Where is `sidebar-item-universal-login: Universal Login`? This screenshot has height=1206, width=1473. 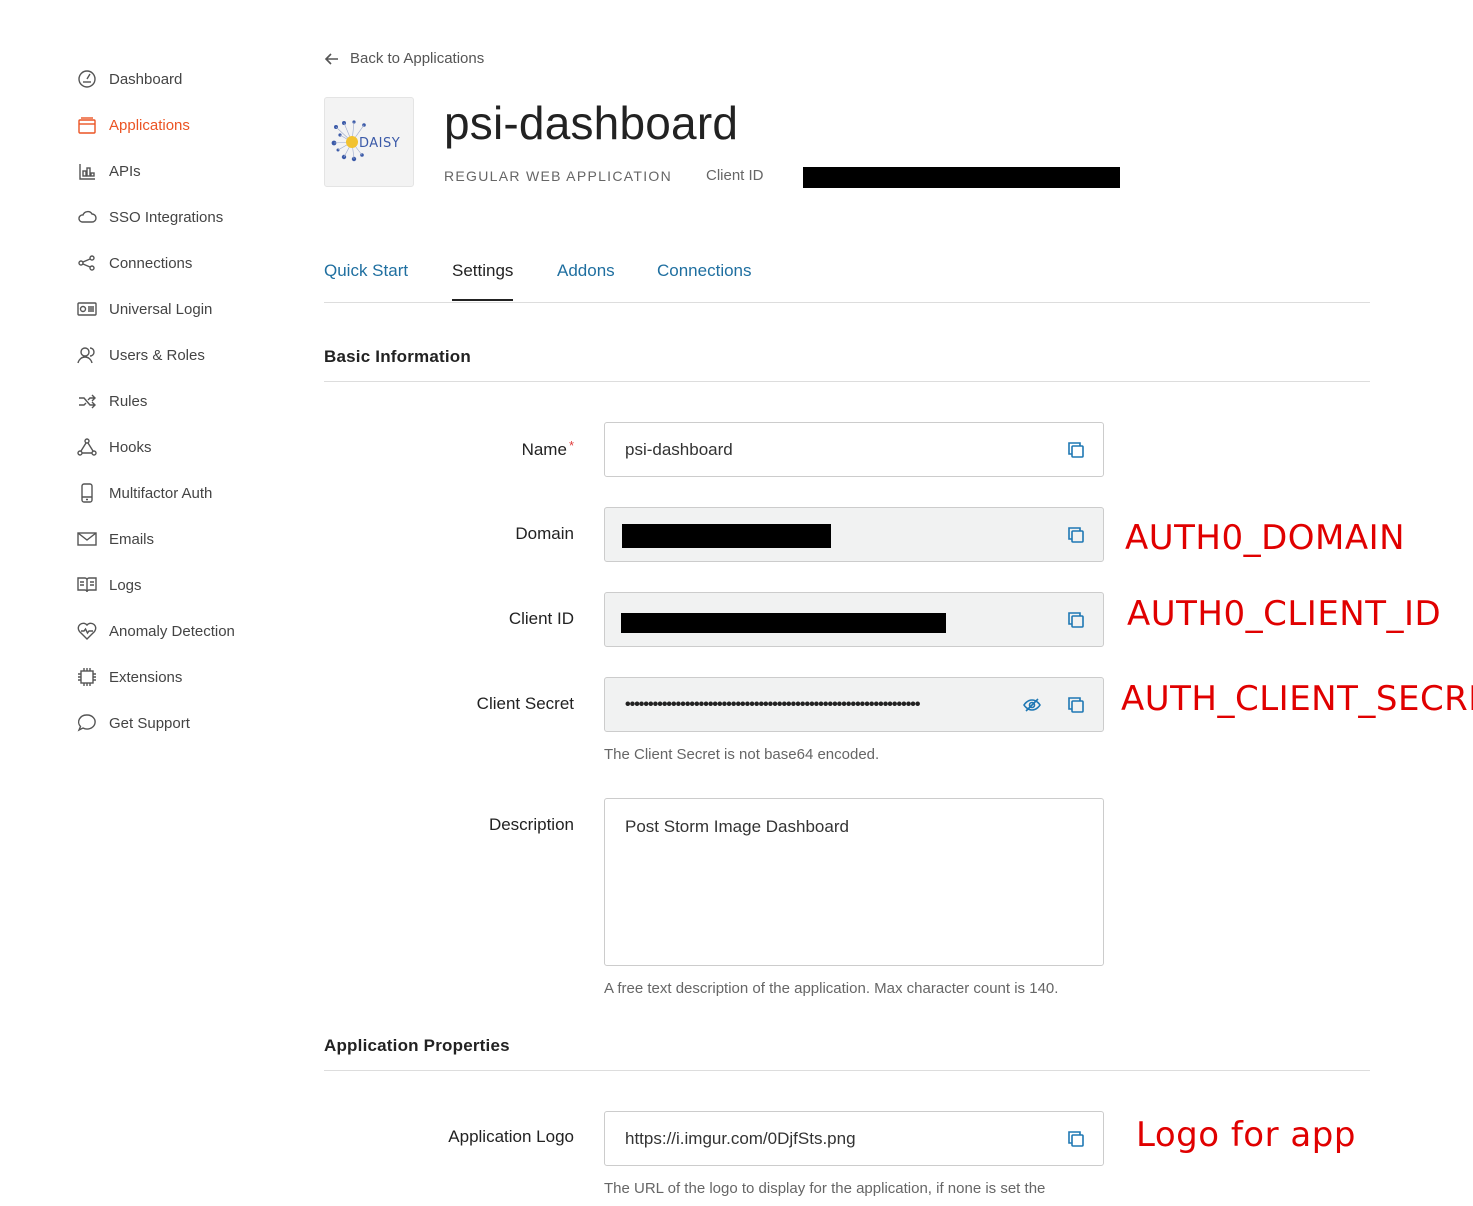
sidebar-item-universal-login: Universal Login is located at coordinates (186, 309).